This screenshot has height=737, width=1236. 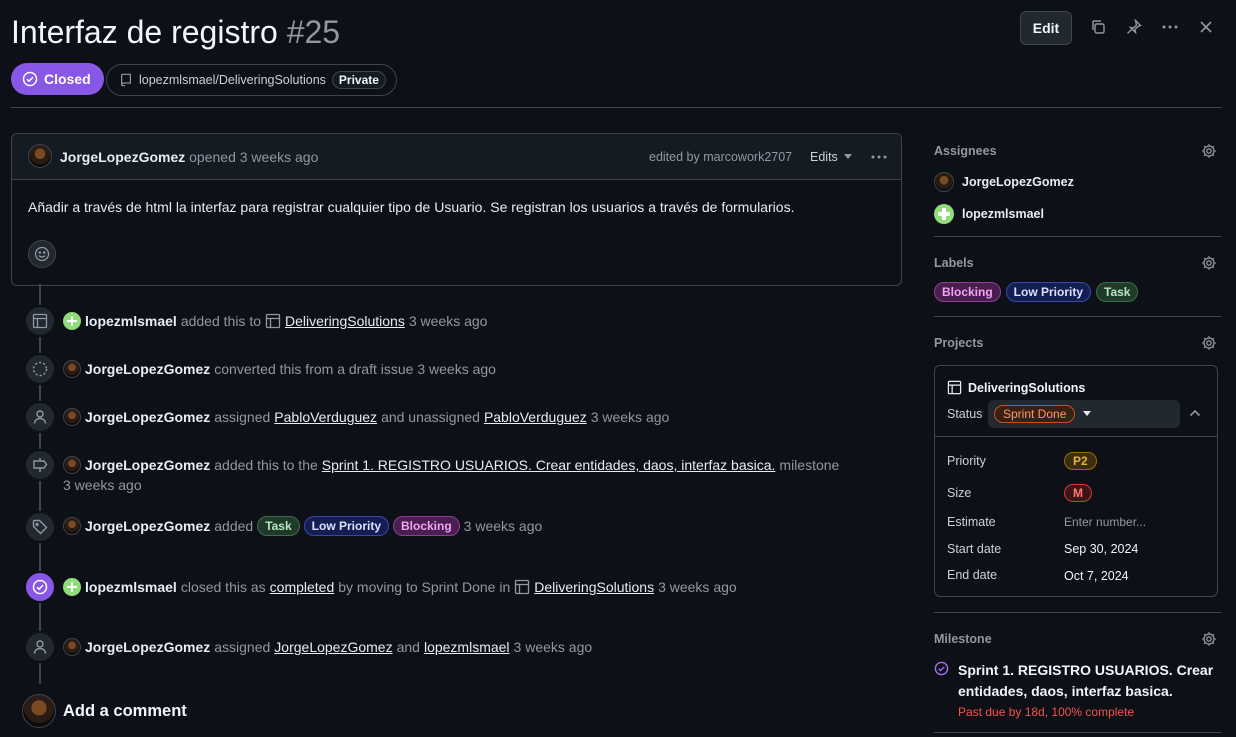 What do you see at coordinates (467, 647) in the screenshot?
I see `user-link: lopezmlsmael` at bounding box center [467, 647].